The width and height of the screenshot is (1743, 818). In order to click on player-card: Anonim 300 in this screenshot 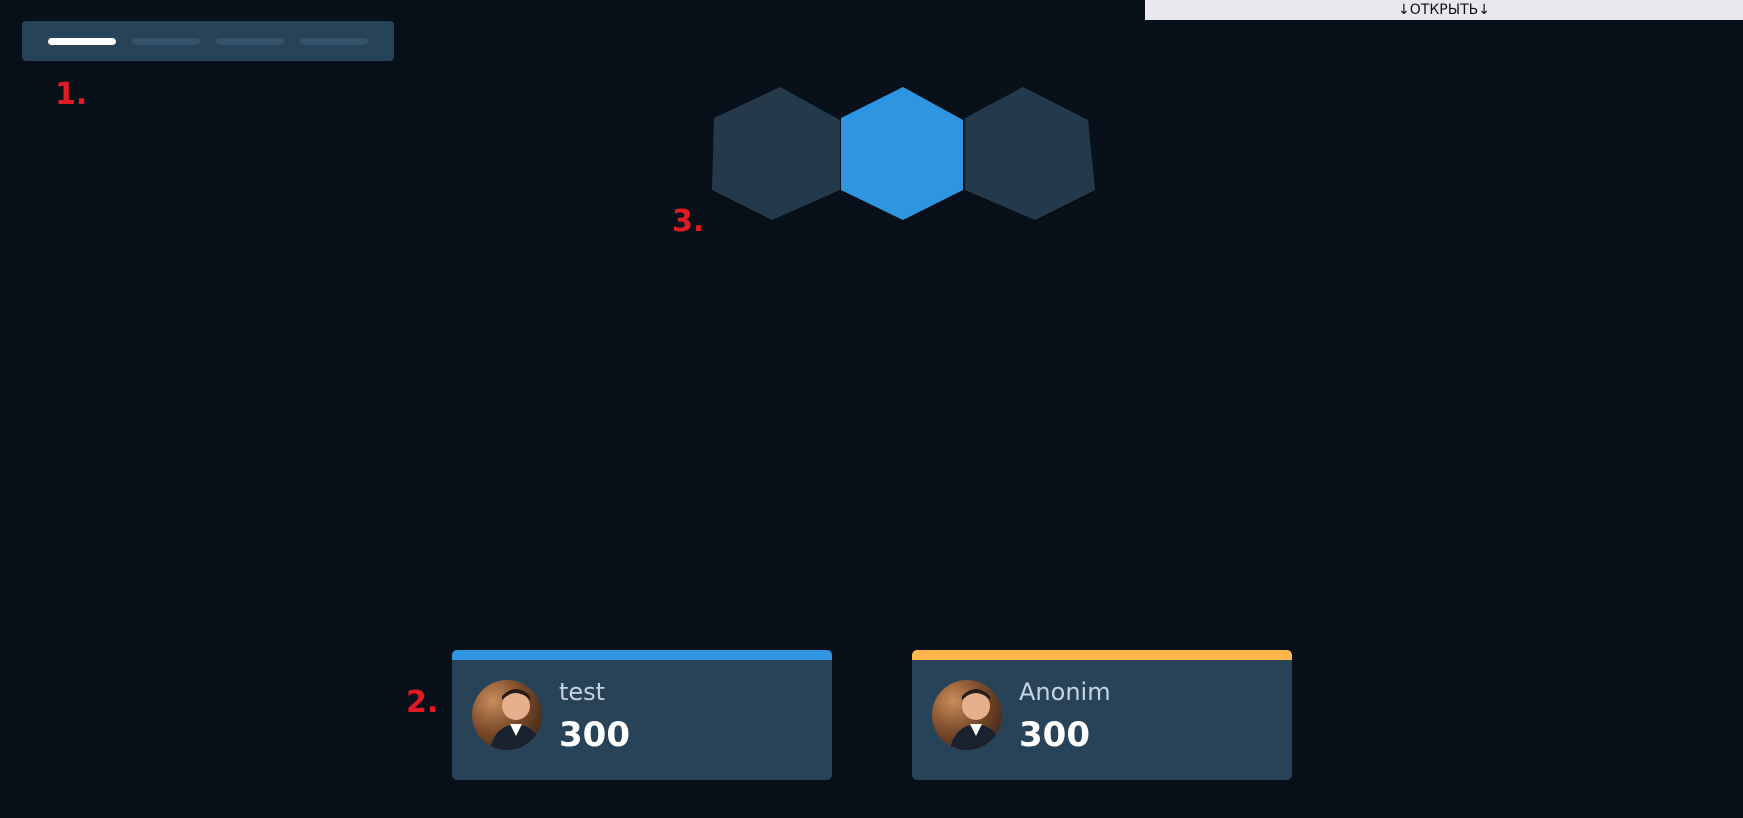, I will do `click(1102, 715)`.